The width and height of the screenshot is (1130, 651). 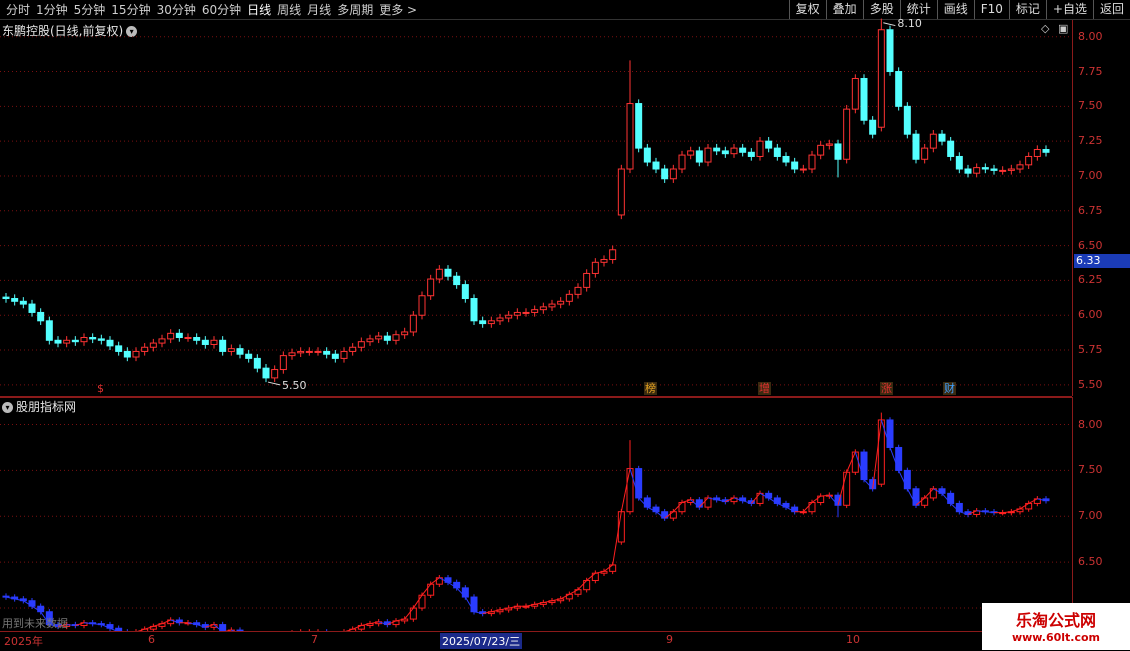 I want to click on indicator-tick-label: 6.50, so click(x=1090, y=562).